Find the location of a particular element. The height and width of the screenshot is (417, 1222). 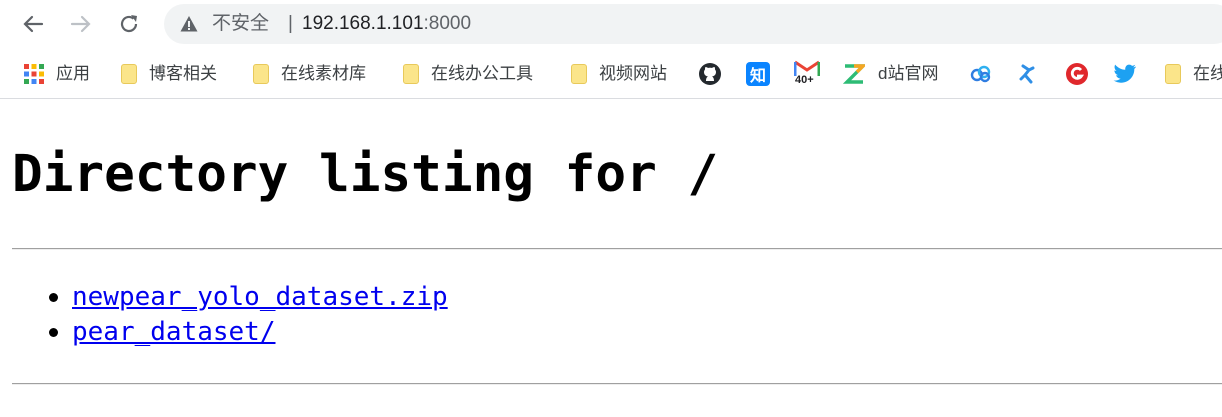

zhihu-icon: 知 is located at coordinates (758, 74).